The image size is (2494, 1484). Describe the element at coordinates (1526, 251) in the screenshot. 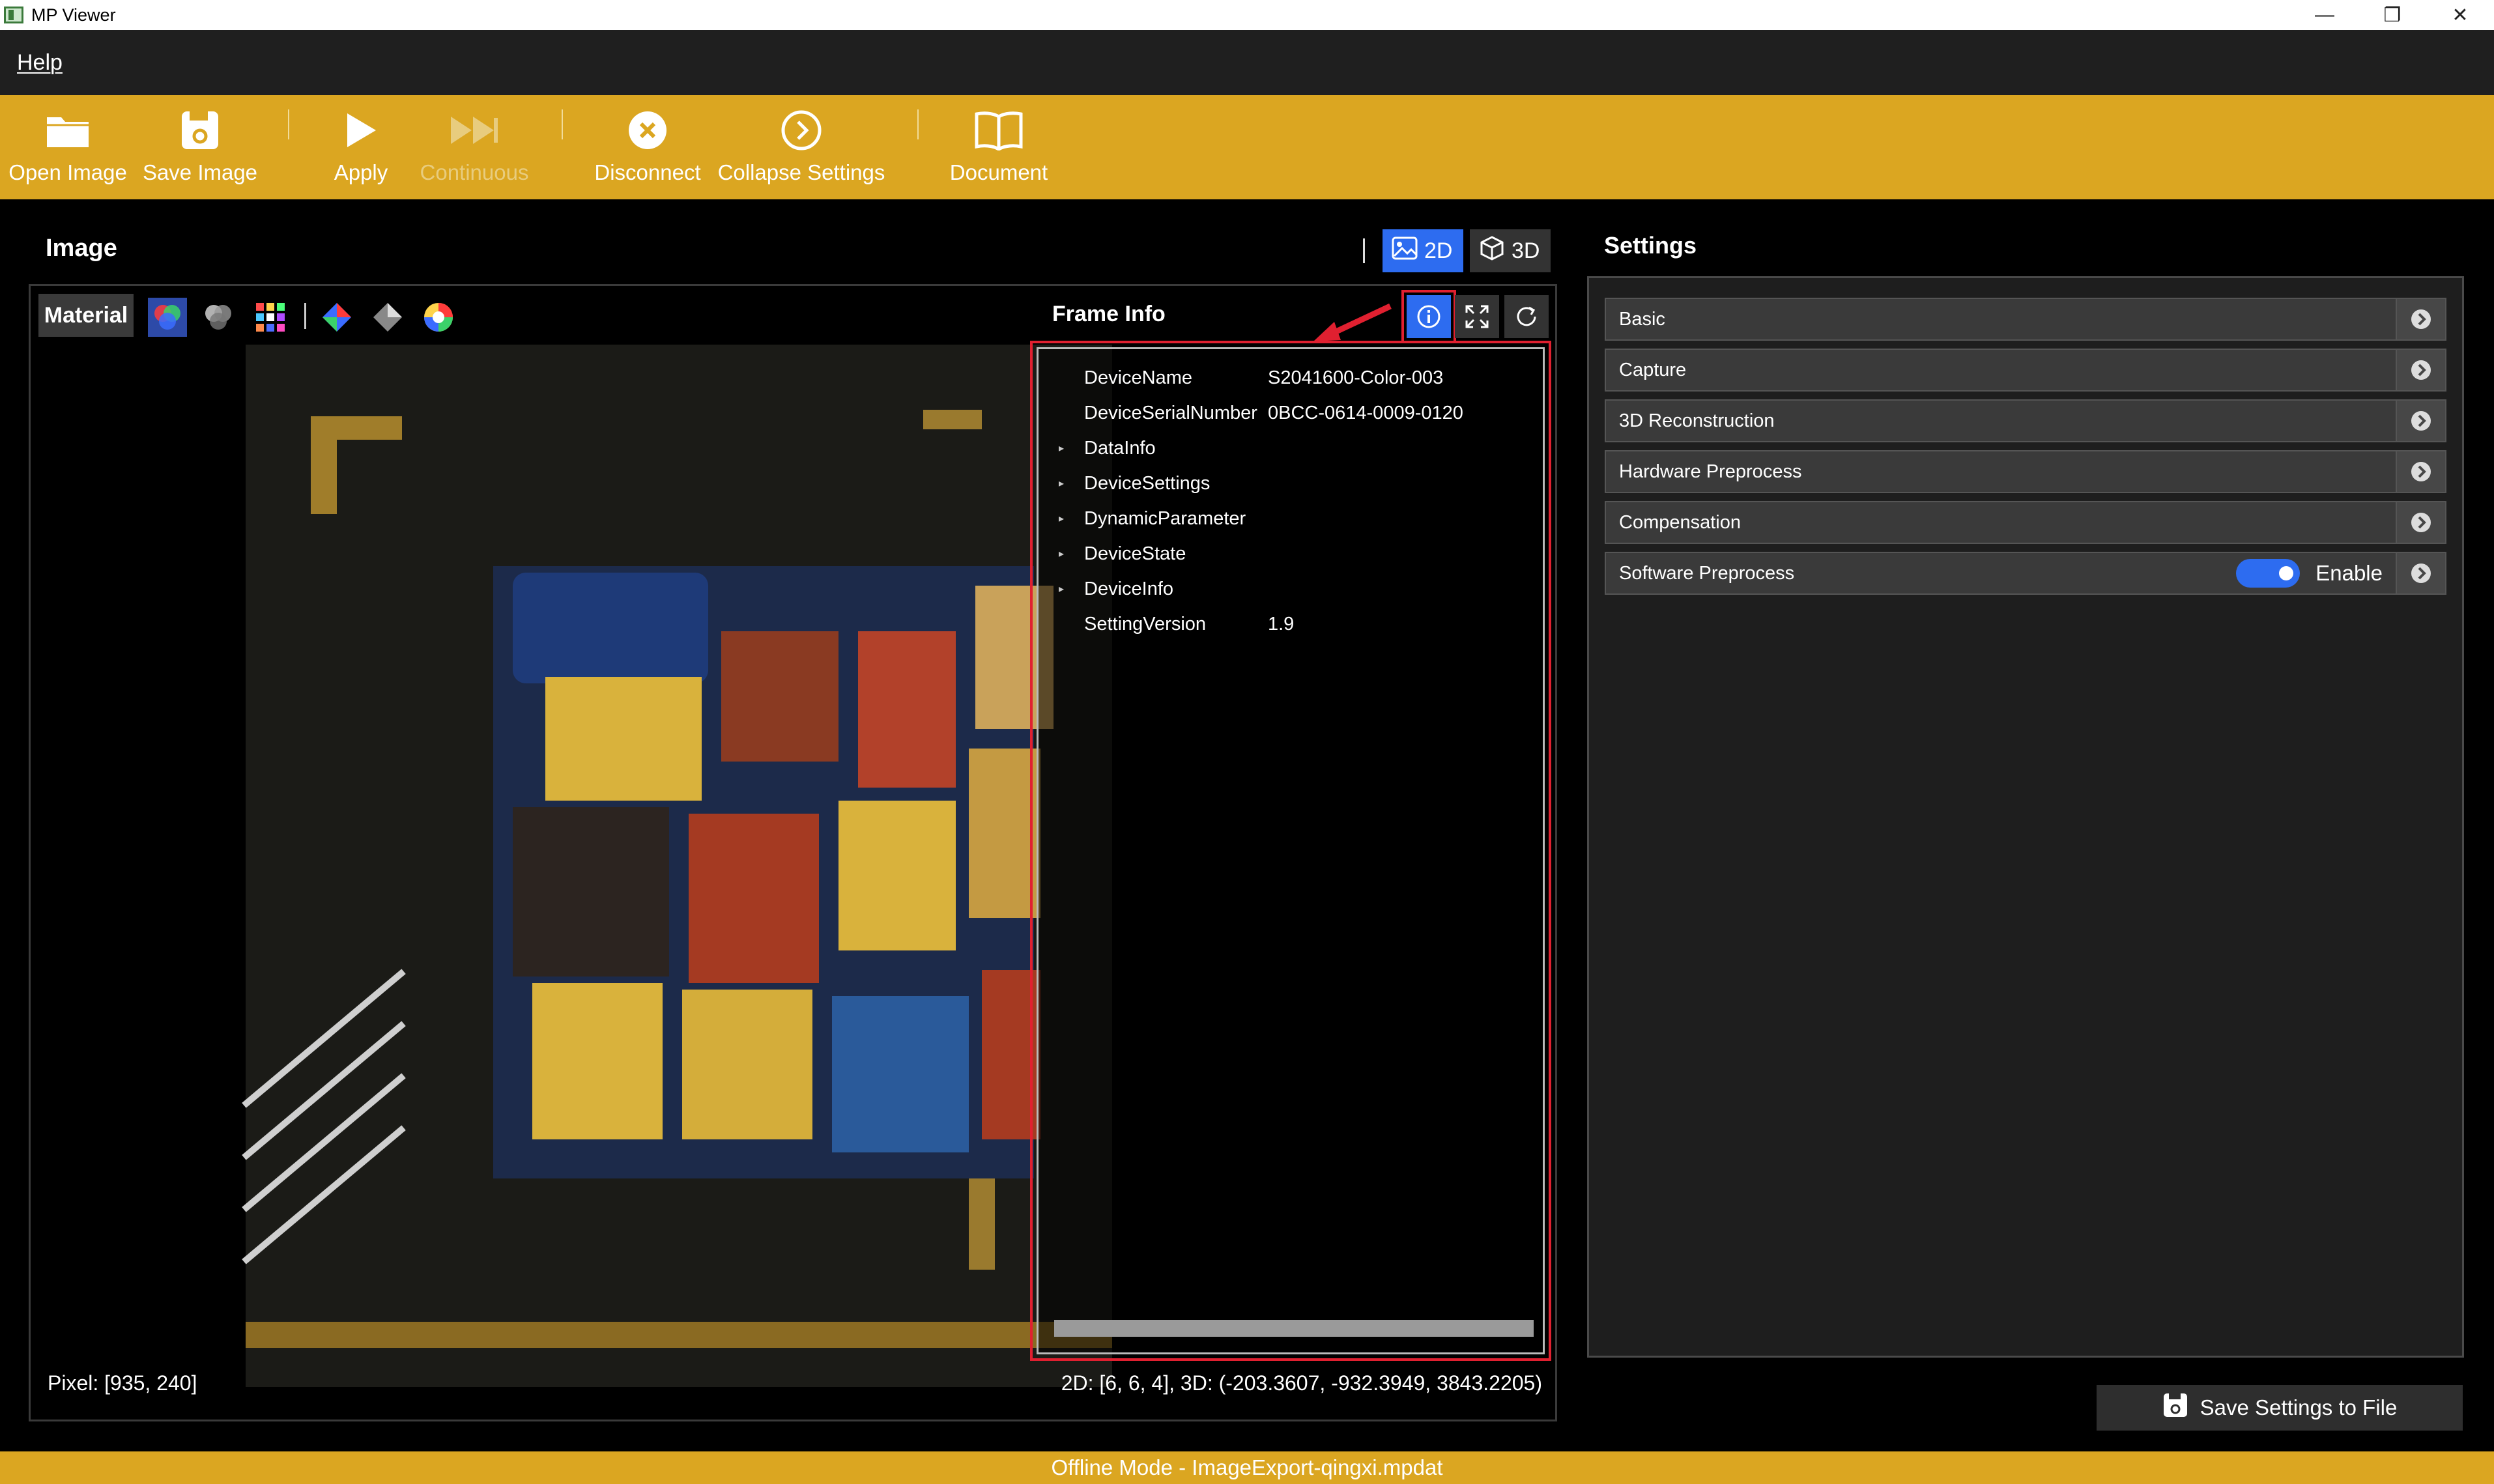

I see `mode-3d-label: 3D` at that location.